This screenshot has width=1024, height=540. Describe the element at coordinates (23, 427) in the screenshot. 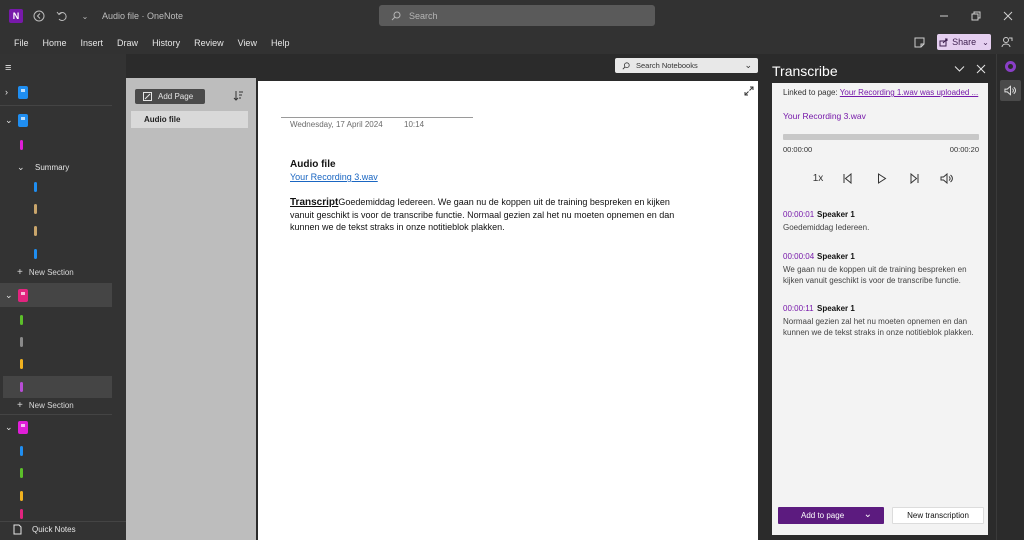

I see `notebook-icon` at that location.